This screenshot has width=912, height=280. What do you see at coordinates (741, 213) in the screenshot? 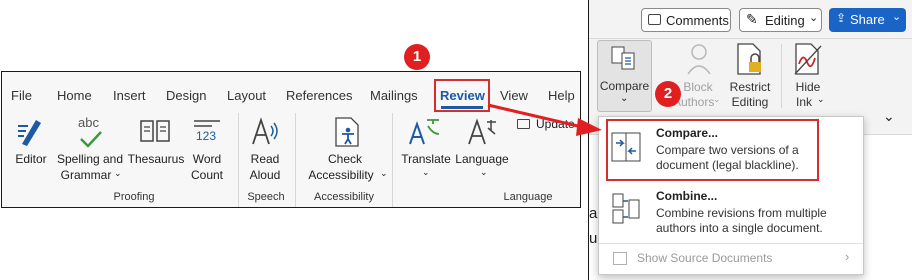
I see `combine-menu-desc-1: Combine revisions from multiple` at bounding box center [741, 213].